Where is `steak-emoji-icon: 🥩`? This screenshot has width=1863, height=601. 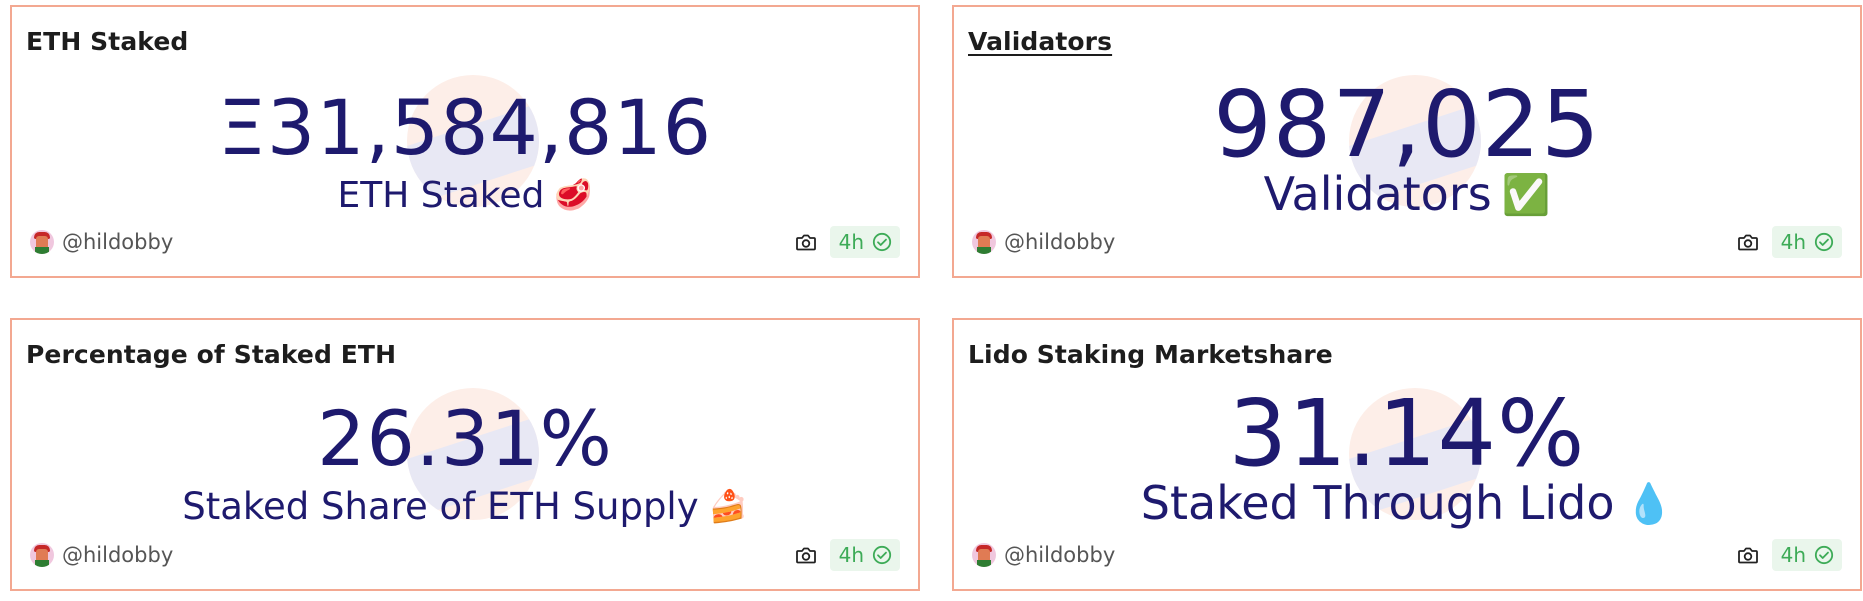
steak-emoji-icon: 🥩 is located at coordinates (573, 196).